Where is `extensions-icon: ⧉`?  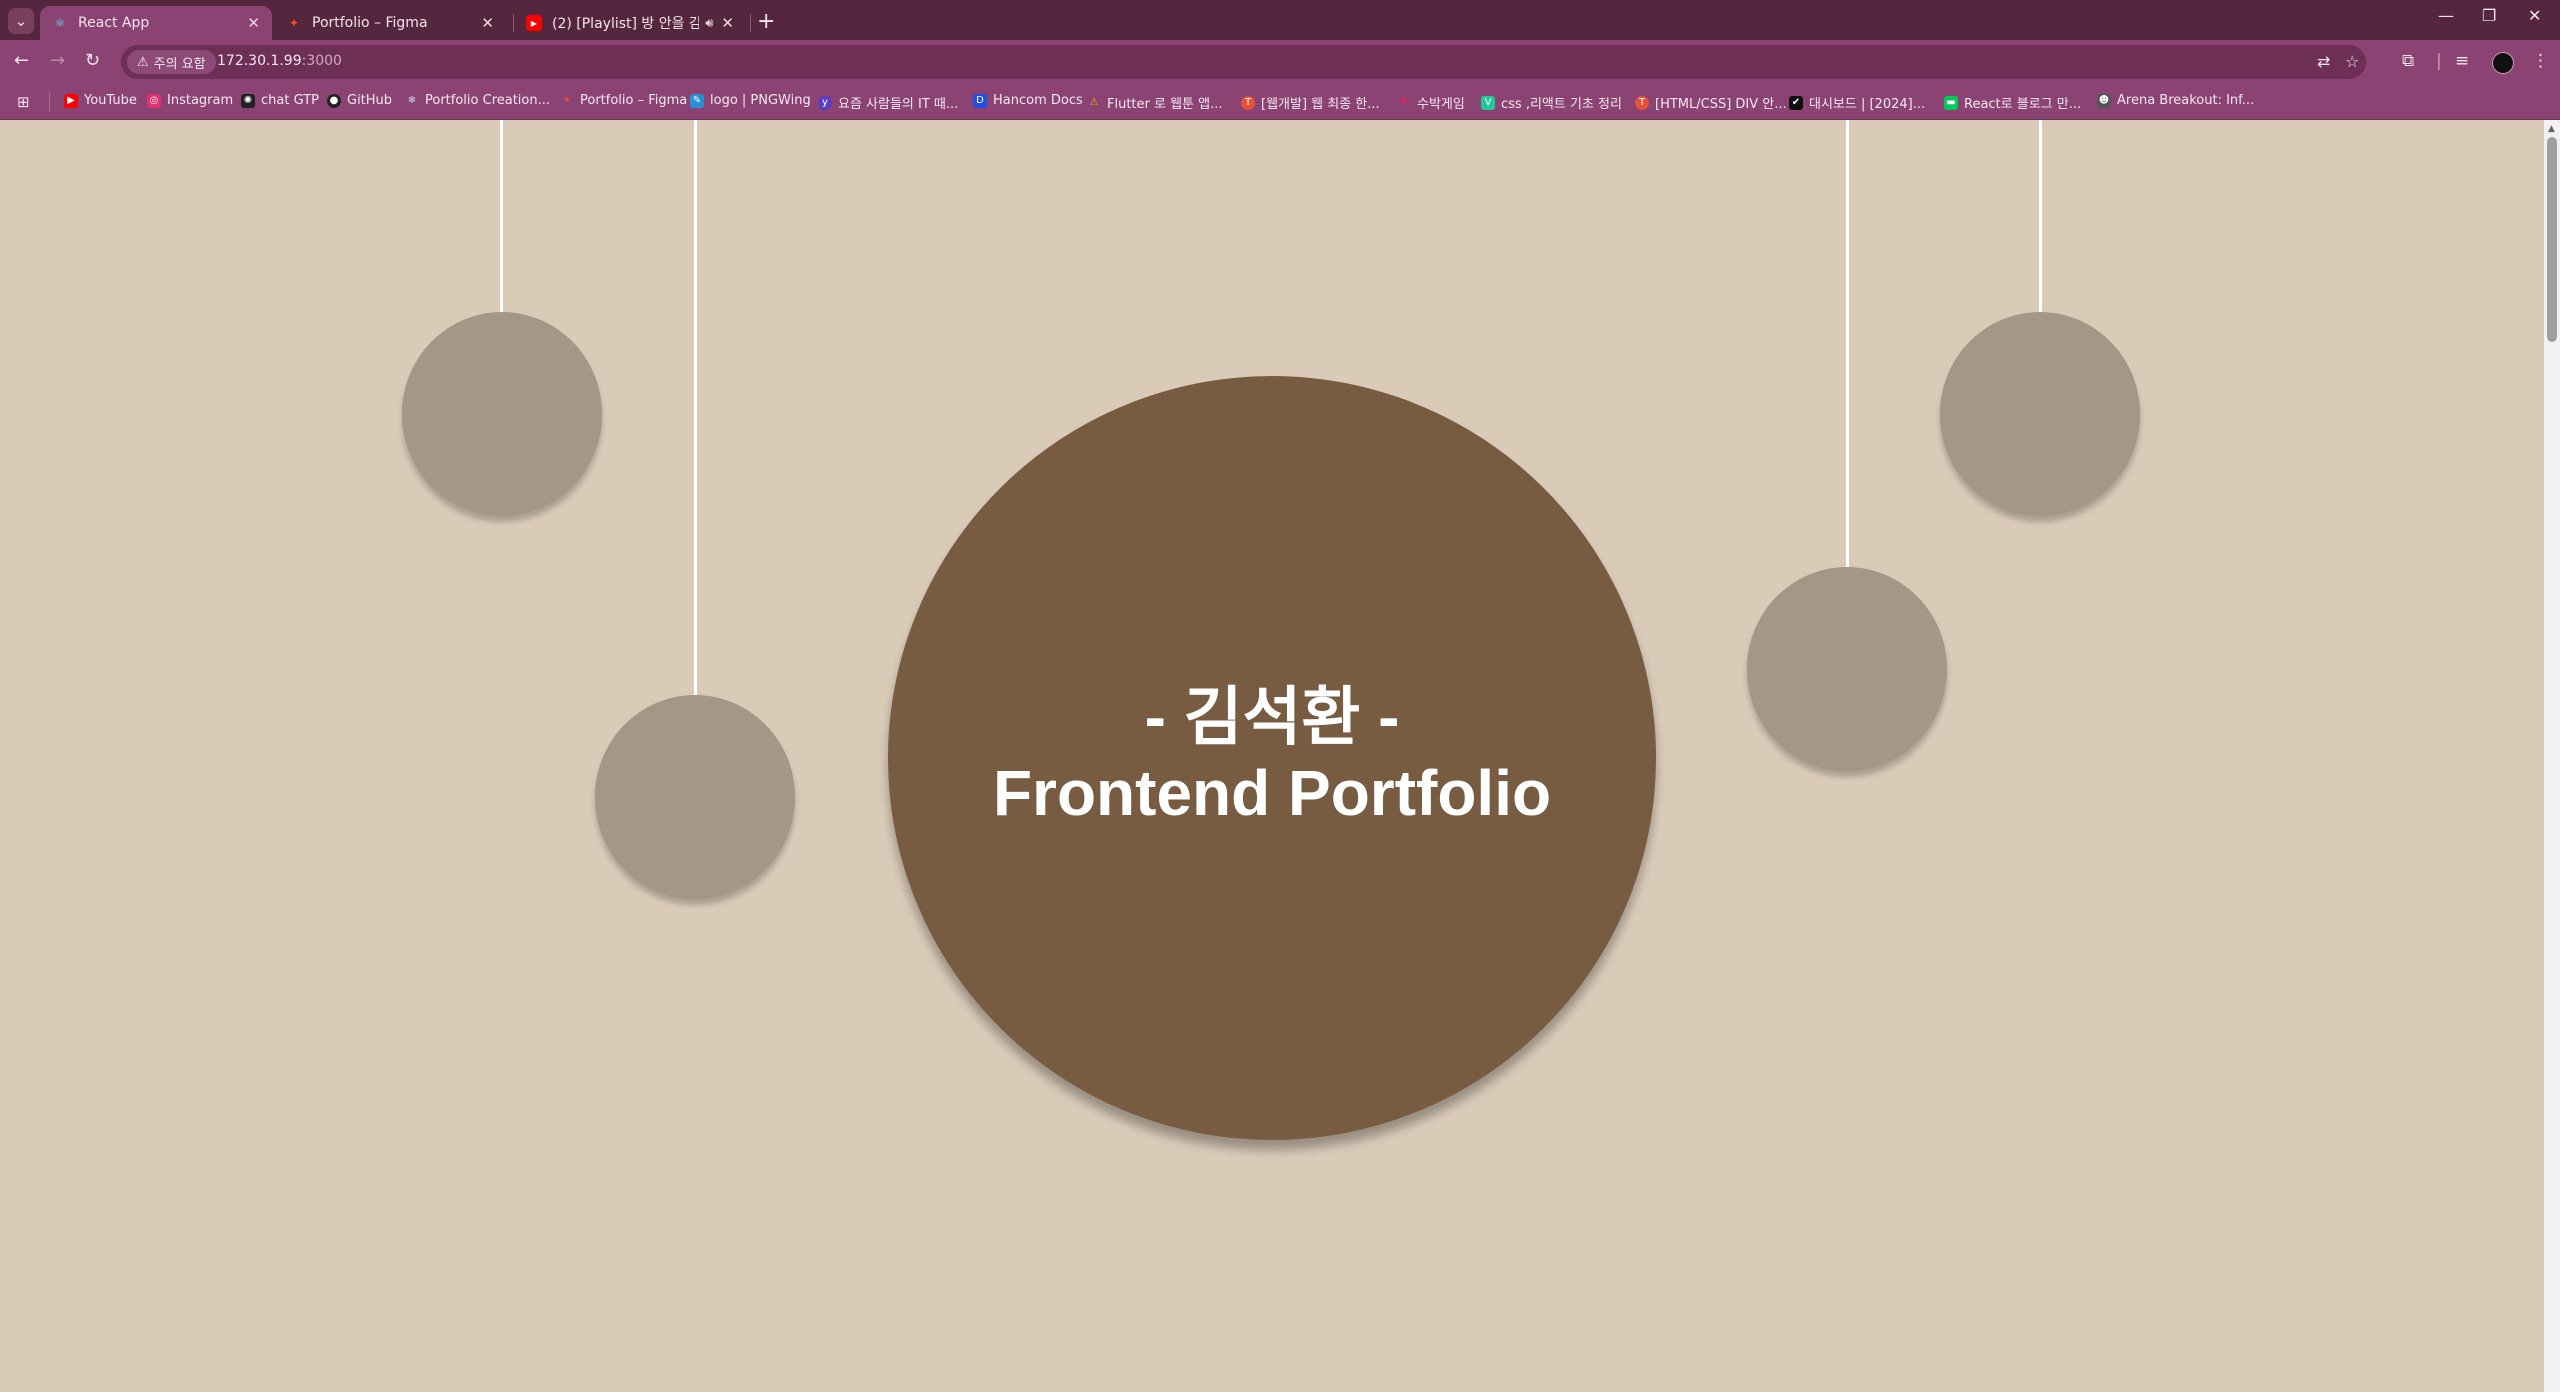 extensions-icon: ⧉ is located at coordinates (2408, 61).